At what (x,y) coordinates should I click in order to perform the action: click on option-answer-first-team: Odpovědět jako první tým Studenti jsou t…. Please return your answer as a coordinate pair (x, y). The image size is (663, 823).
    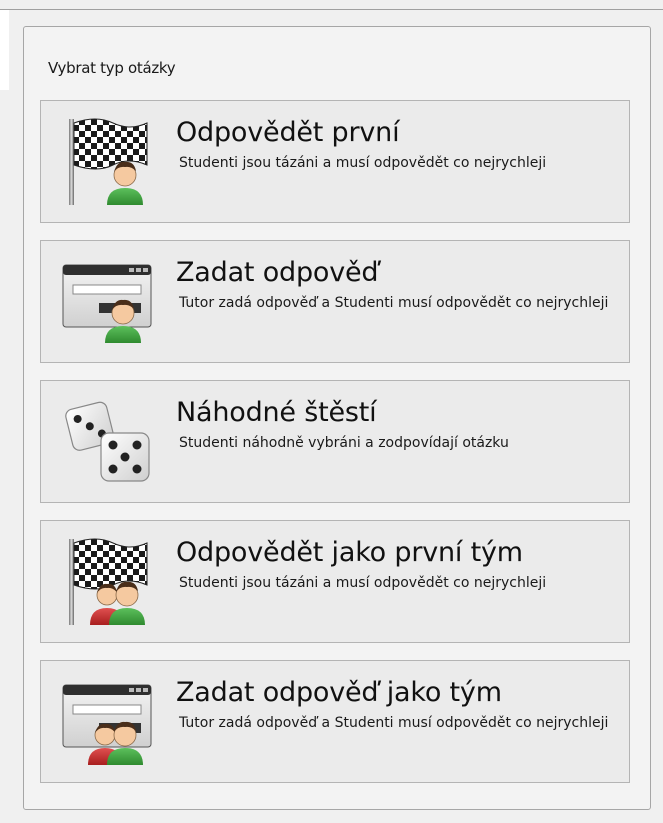
    Looking at the image, I should click on (335, 581).